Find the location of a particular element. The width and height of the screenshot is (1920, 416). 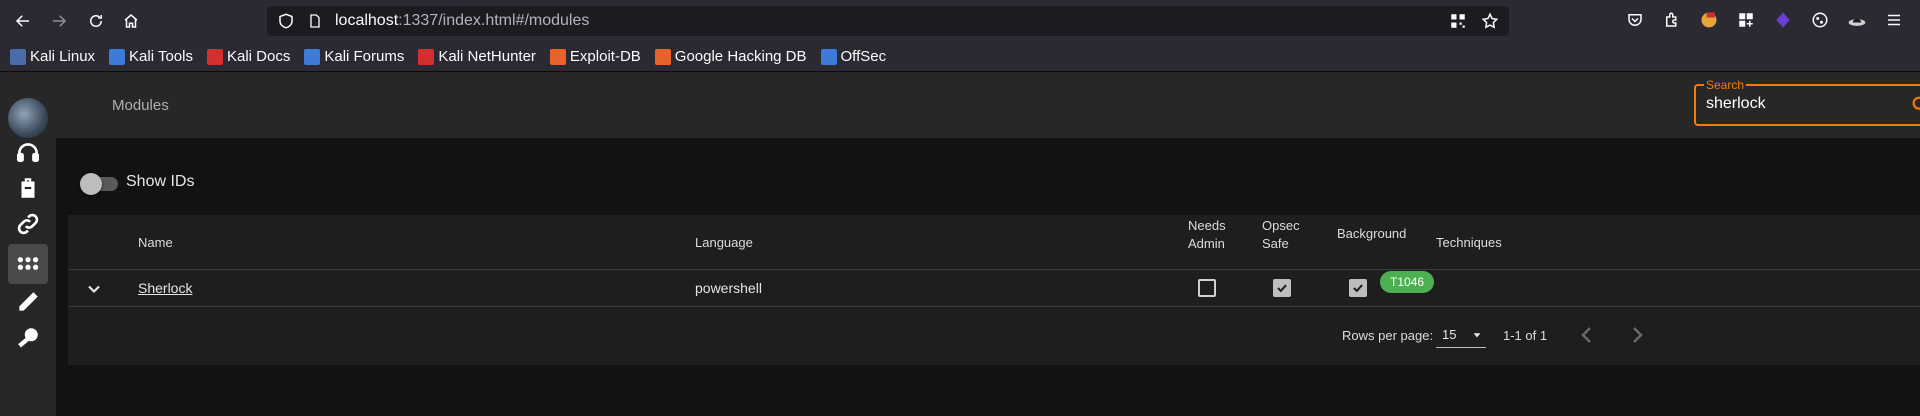

header-opsec-safe: Opsec Safe is located at coordinates (1281, 235).